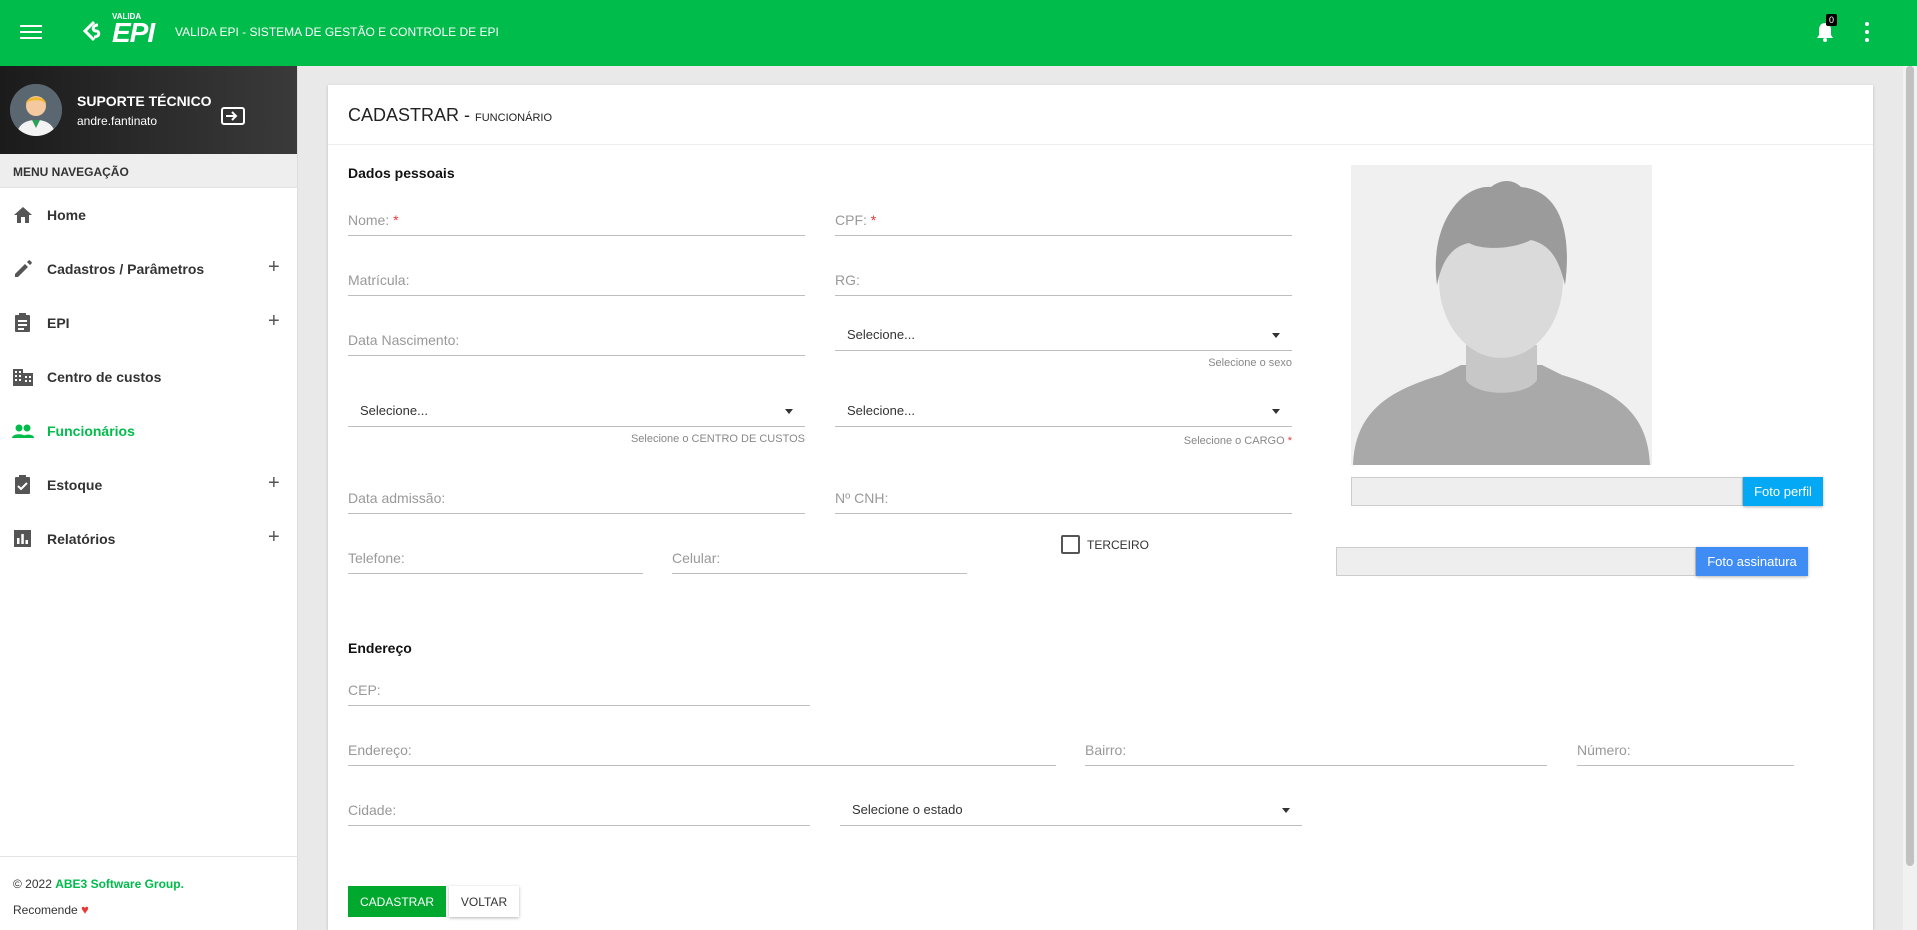 This screenshot has width=1917, height=930. Describe the element at coordinates (127, 16) in the screenshot. I see `logo-small-text: VALIDA` at that location.